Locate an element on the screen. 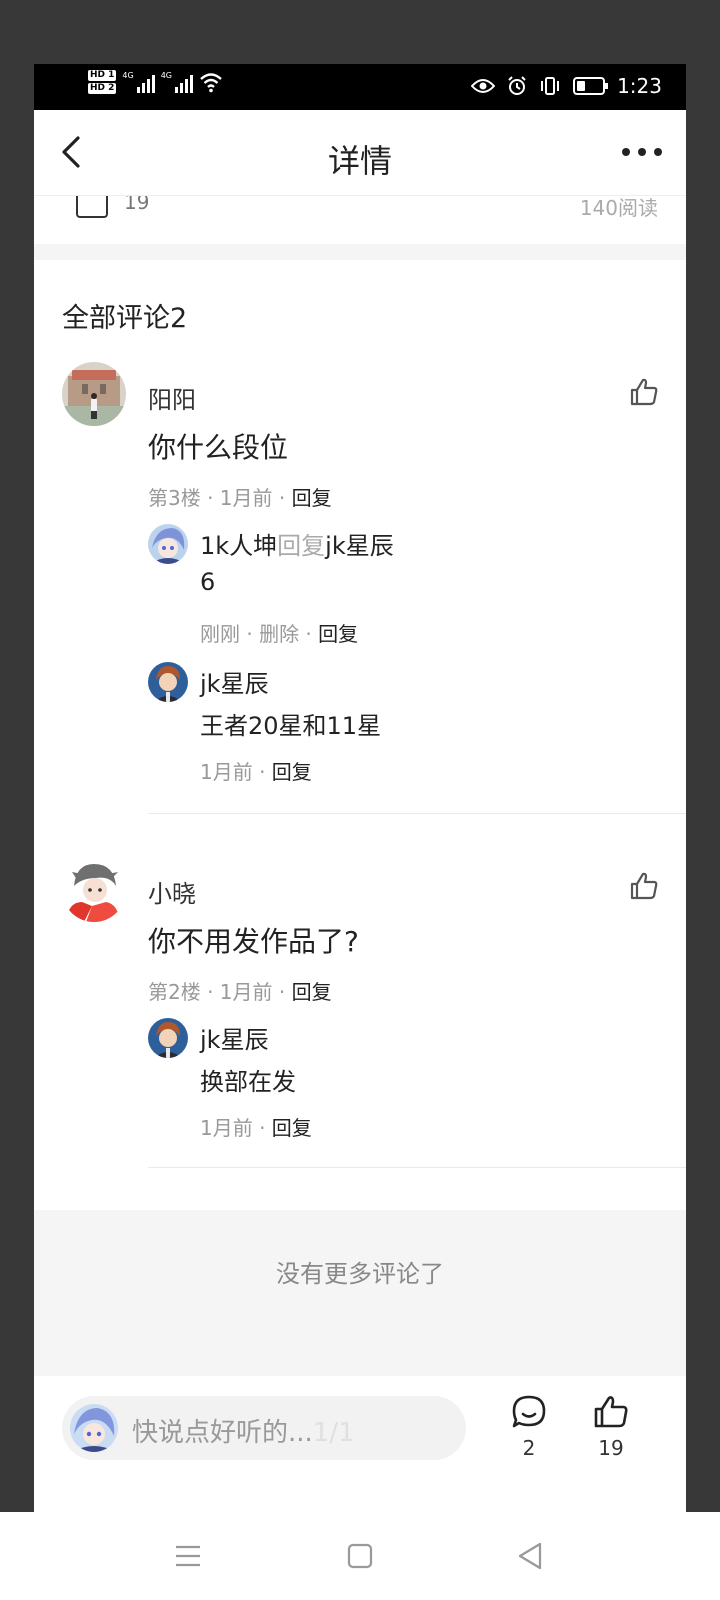 The width and height of the screenshot is (720, 1600). comment-input: 快说点好听的...1/1 is located at coordinates (264, 1428).